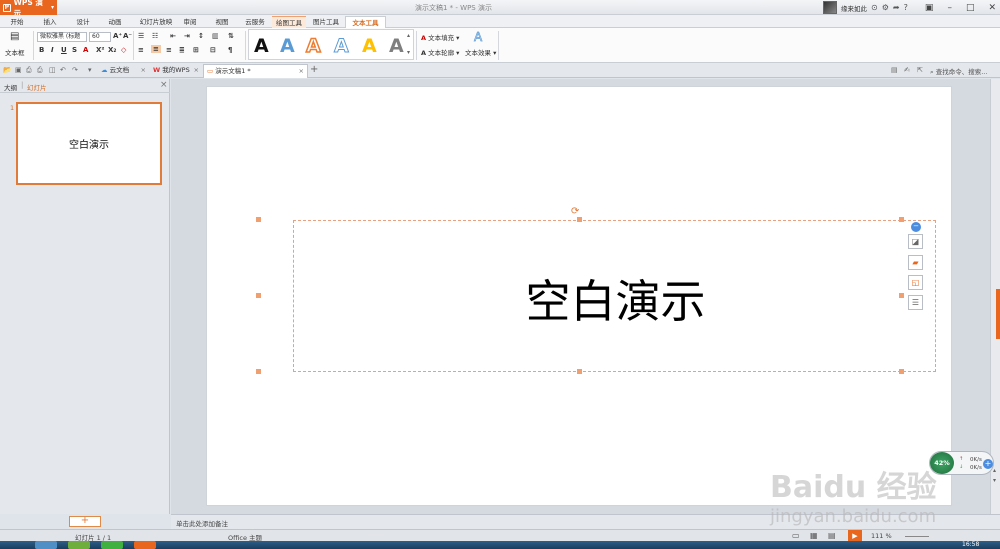 The image size is (1000, 549). What do you see at coordinates (89, 143) in the screenshot?
I see `slide-thumbnail: 空白演示` at bounding box center [89, 143].